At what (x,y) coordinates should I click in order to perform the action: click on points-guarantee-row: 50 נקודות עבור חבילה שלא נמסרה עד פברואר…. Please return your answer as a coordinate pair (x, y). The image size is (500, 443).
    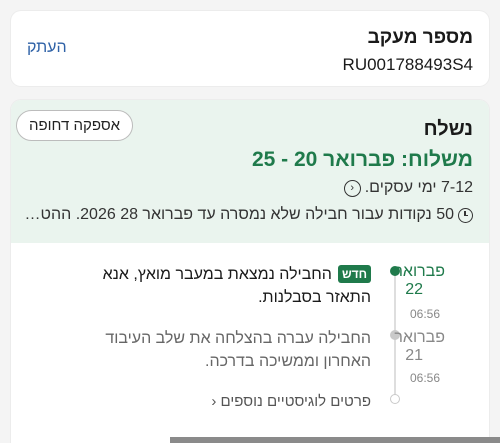
    Looking at the image, I should click on (248, 215).